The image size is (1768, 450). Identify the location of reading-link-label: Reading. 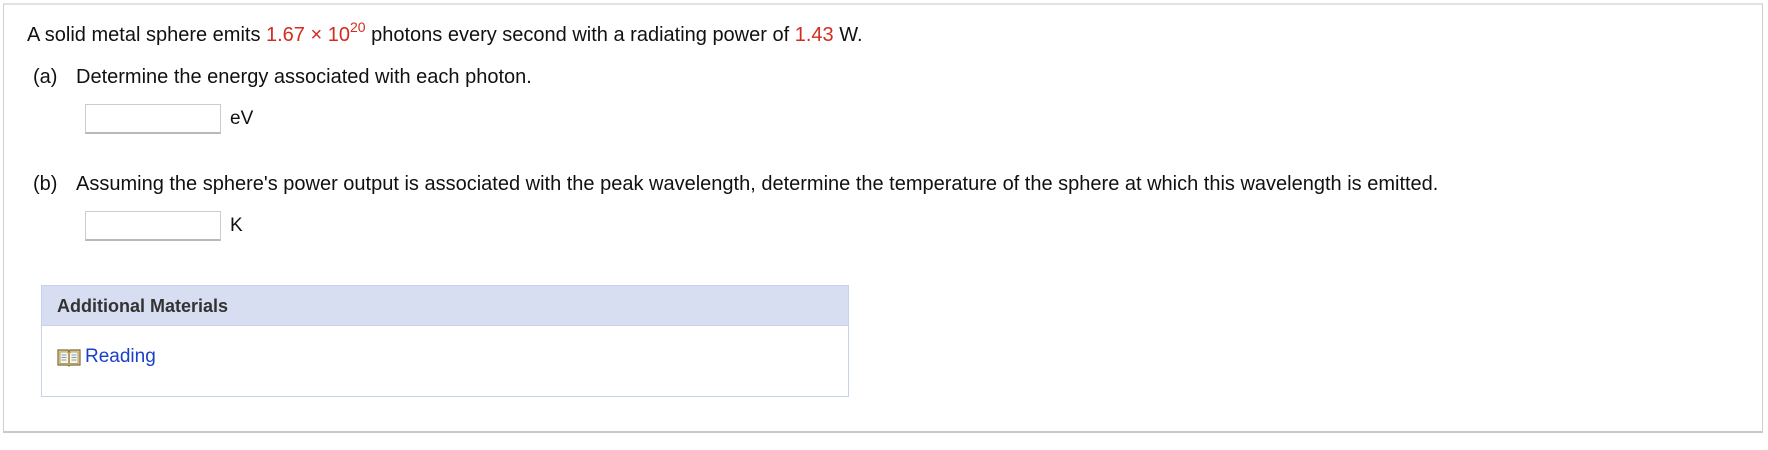
(120, 356).